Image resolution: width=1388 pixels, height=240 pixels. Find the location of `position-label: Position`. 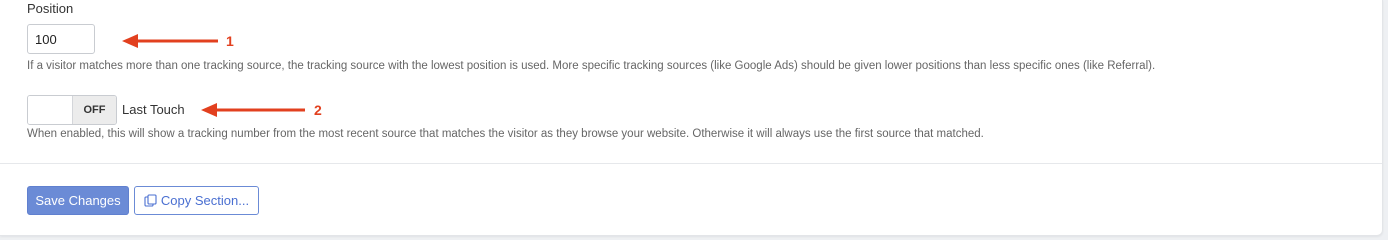

position-label: Position is located at coordinates (50, 8).